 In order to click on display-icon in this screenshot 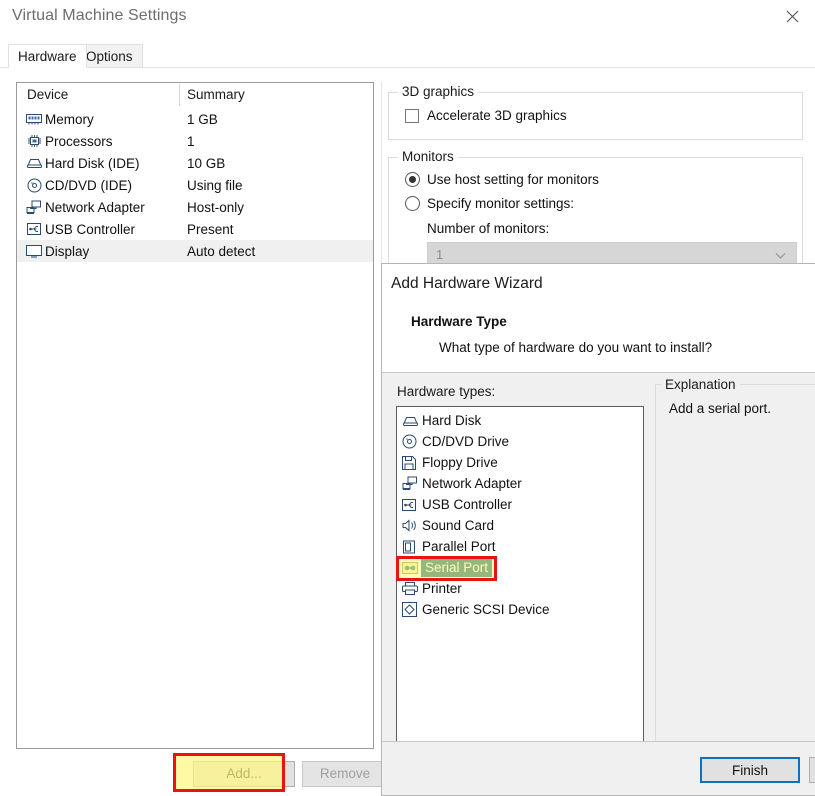, I will do `click(34, 251)`.